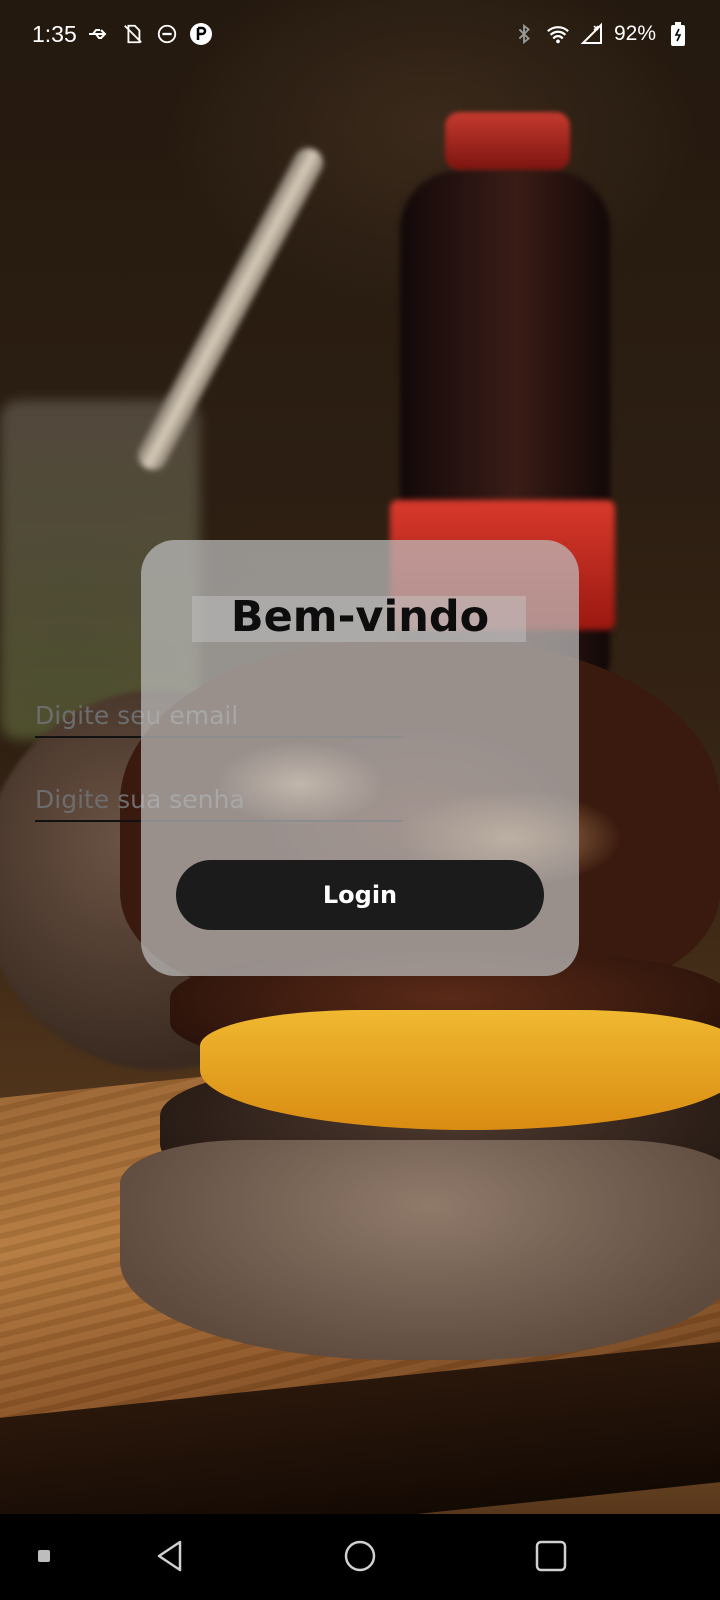 This screenshot has height=1600, width=720. I want to click on home-icon, so click(360, 1556).